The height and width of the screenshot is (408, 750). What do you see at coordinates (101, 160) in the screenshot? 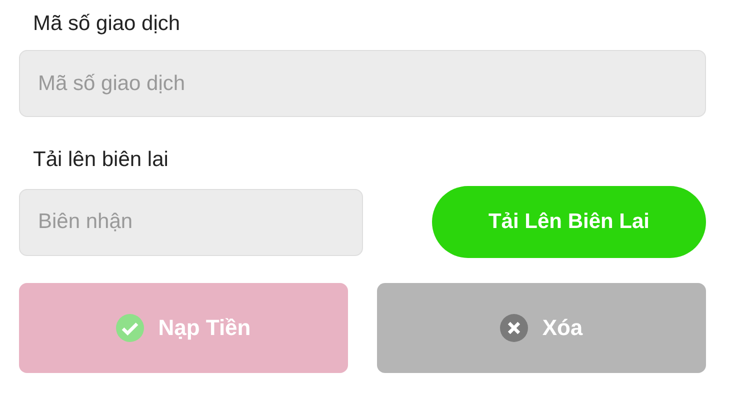
I see `field-label: Tải lên biên lai` at bounding box center [101, 160].